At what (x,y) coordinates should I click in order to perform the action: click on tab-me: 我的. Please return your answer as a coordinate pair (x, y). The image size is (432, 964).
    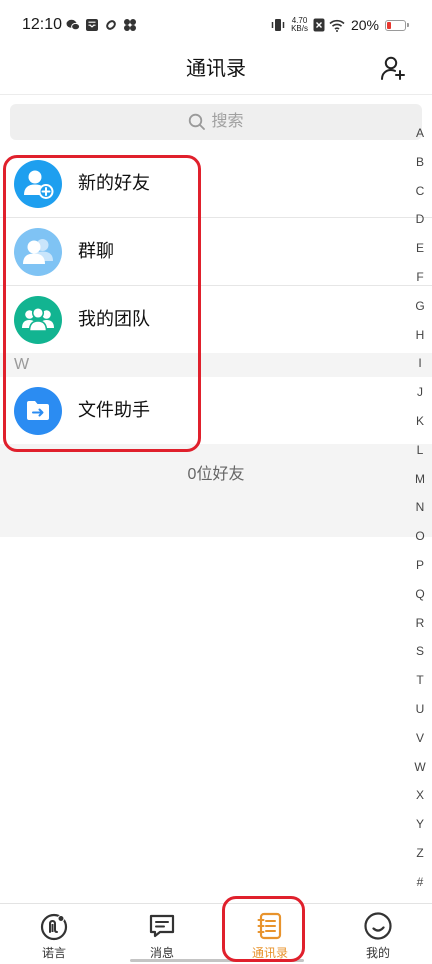
    Looking at the image, I should click on (378, 934).